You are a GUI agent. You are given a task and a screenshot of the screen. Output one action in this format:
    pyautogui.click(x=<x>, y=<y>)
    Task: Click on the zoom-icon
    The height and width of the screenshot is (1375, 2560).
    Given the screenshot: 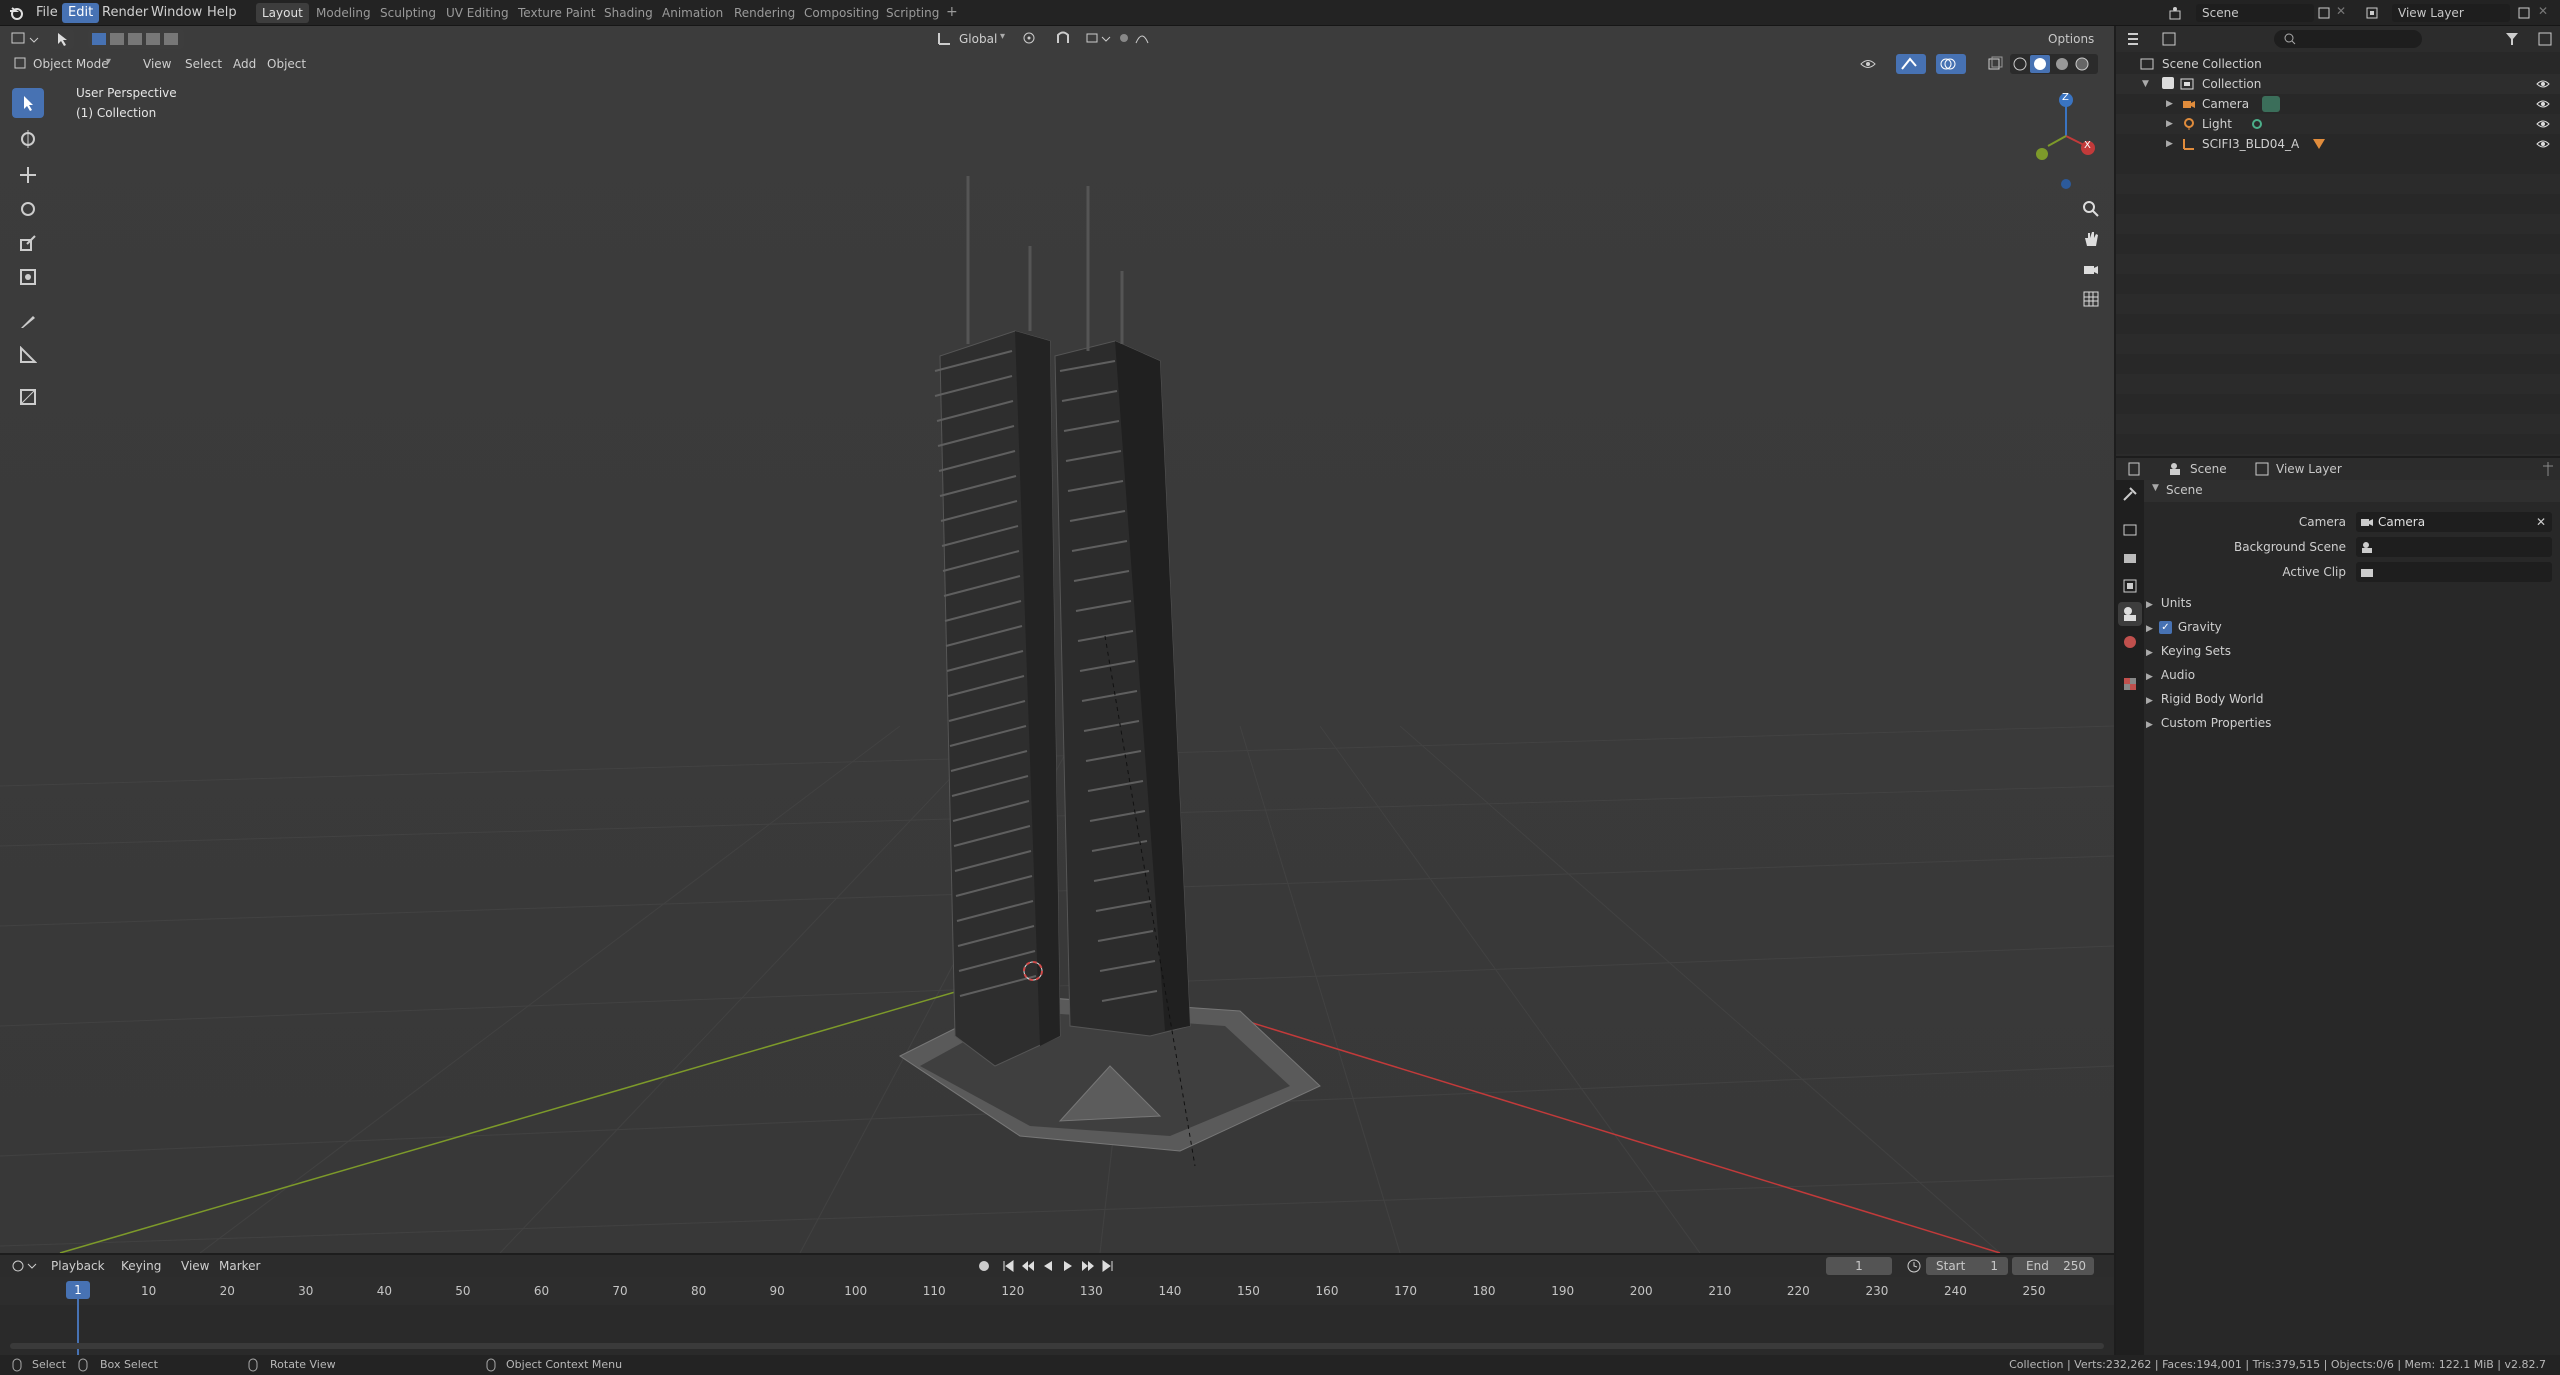 What is the action you would take?
    pyautogui.click(x=2091, y=209)
    